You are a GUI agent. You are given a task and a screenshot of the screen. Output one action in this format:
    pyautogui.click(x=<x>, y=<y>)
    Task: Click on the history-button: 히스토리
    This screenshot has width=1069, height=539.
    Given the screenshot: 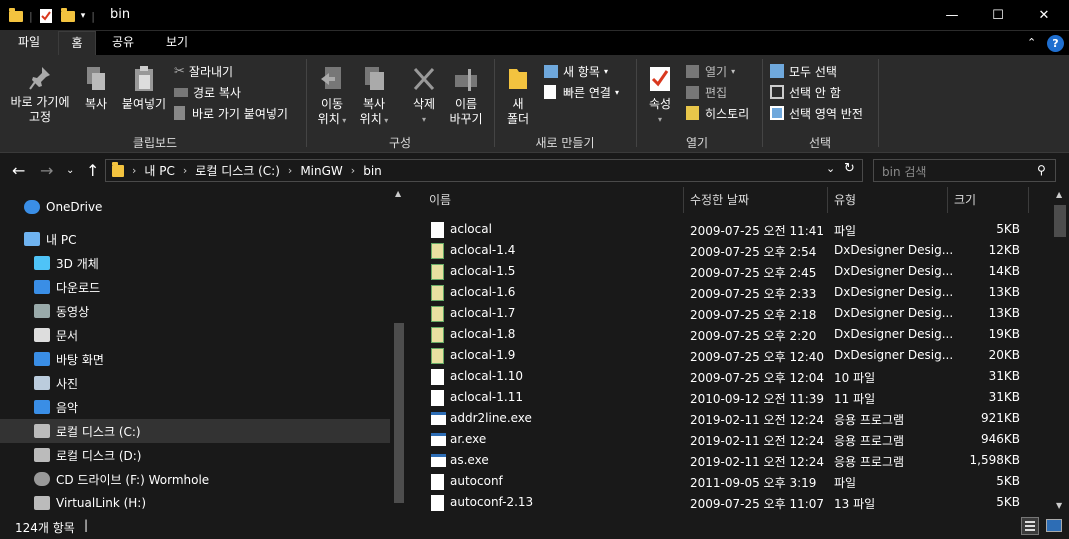 What is the action you would take?
    pyautogui.click(x=717, y=113)
    